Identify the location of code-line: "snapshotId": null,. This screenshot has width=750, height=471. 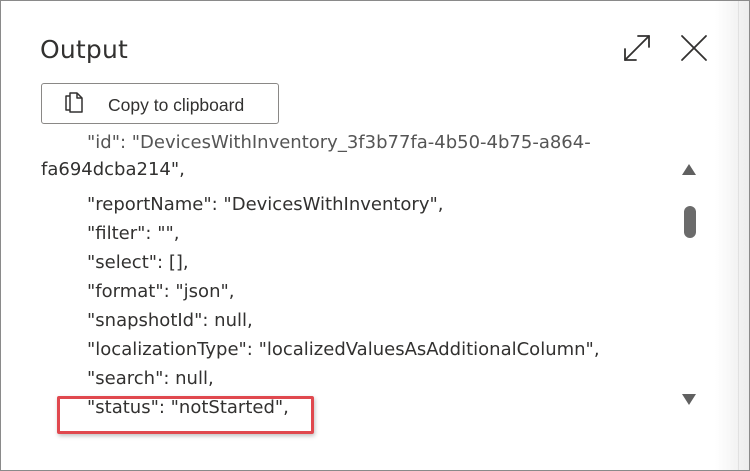
(170, 320).